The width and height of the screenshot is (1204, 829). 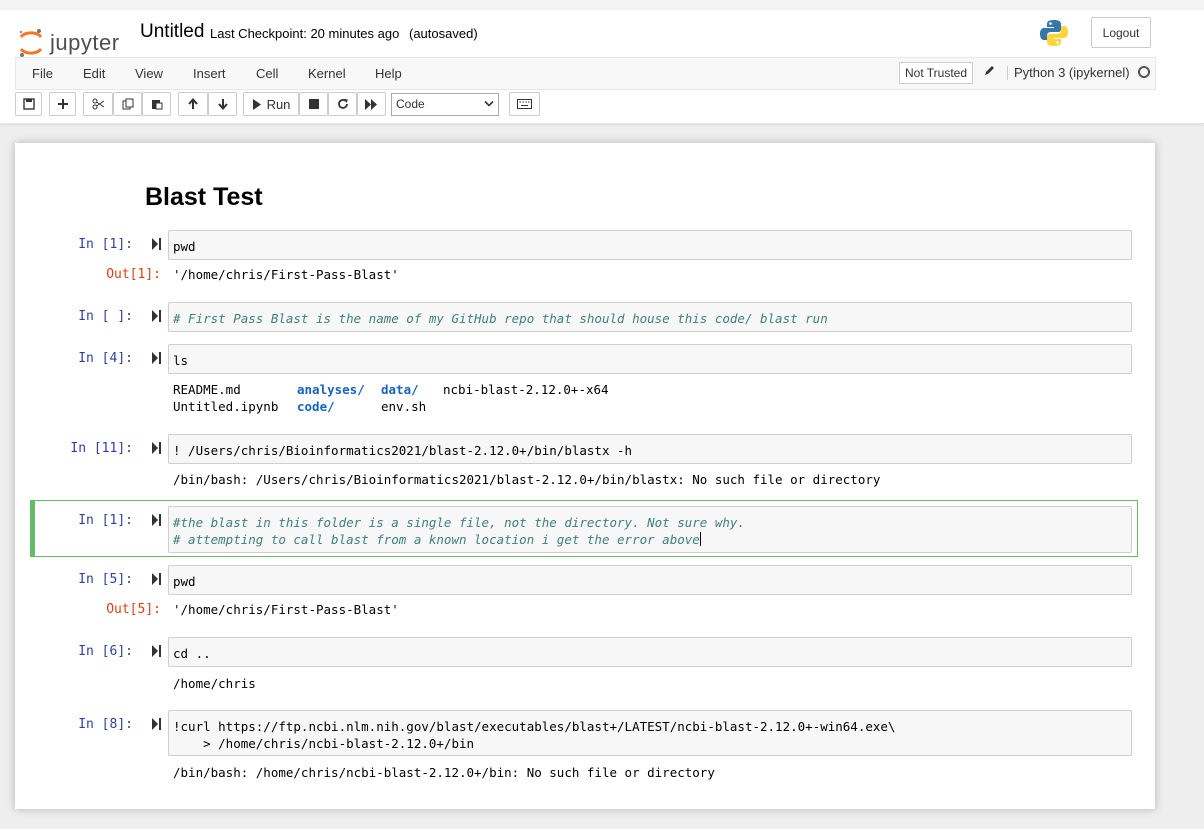 I want to click on scissors-icon, so click(x=98, y=104).